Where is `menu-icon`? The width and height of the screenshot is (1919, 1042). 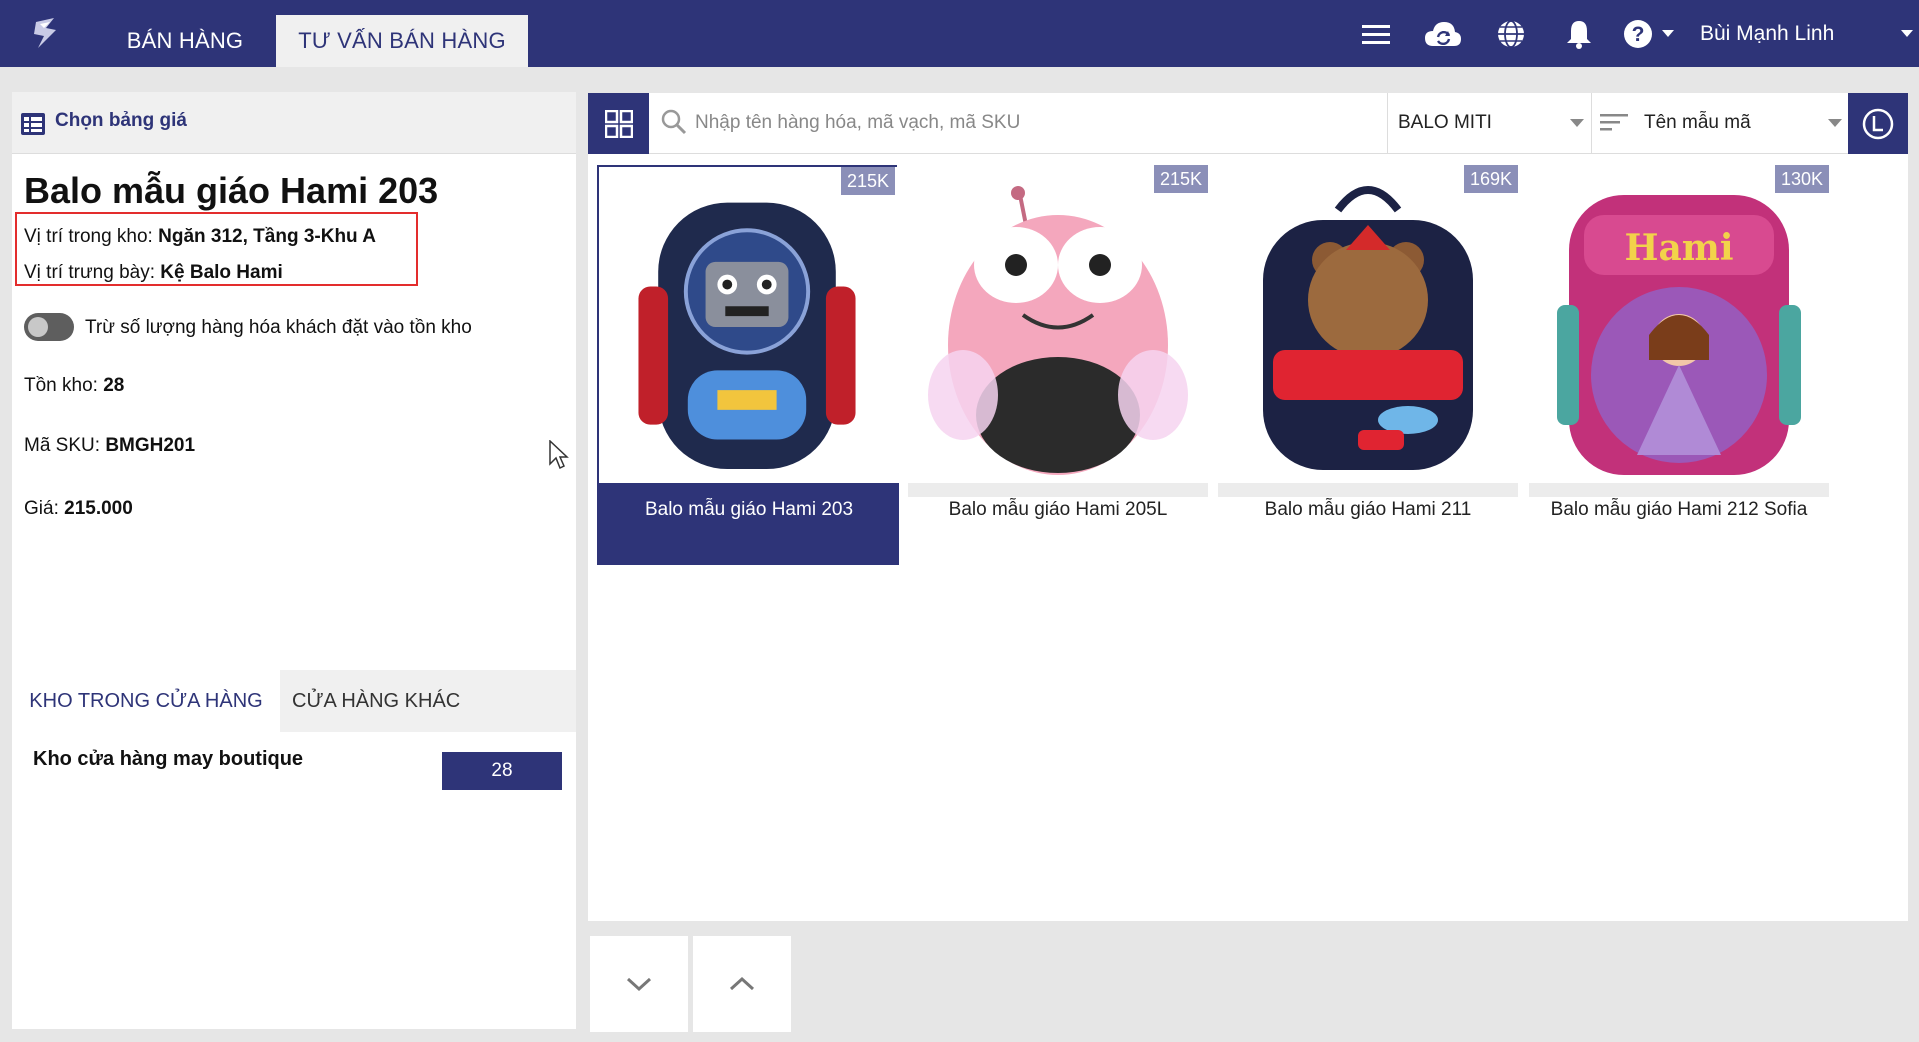 menu-icon is located at coordinates (1376, 34).